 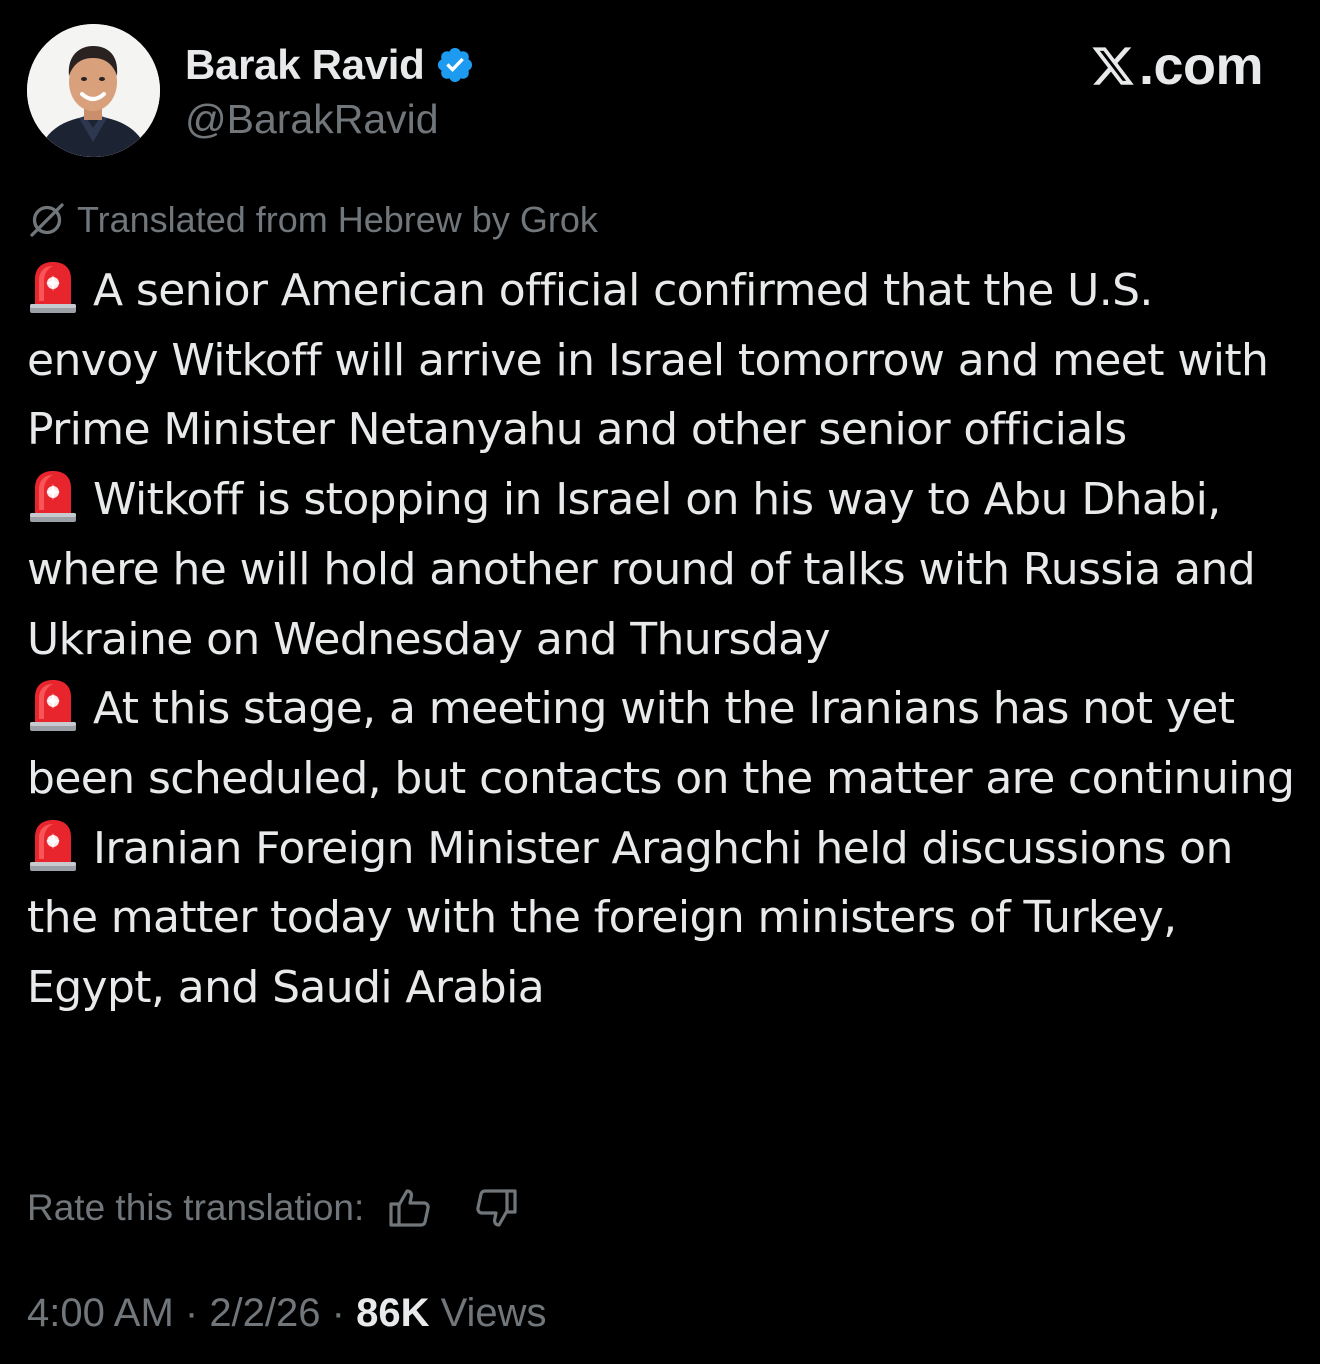 What do you see at coordinates (660, 92) in the screenshot?
I see `tweet-header: Barak Ravid @BarakRavid .com` at bounding box center [660, 92].